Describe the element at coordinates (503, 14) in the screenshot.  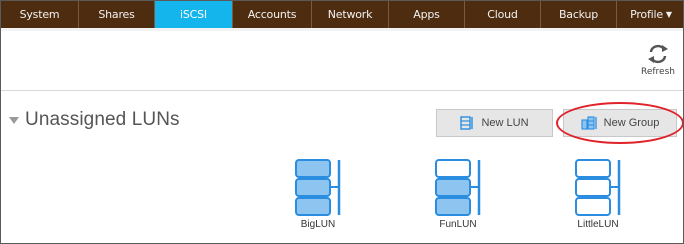
I see `nav-item-cloud: Cloud` at that location.